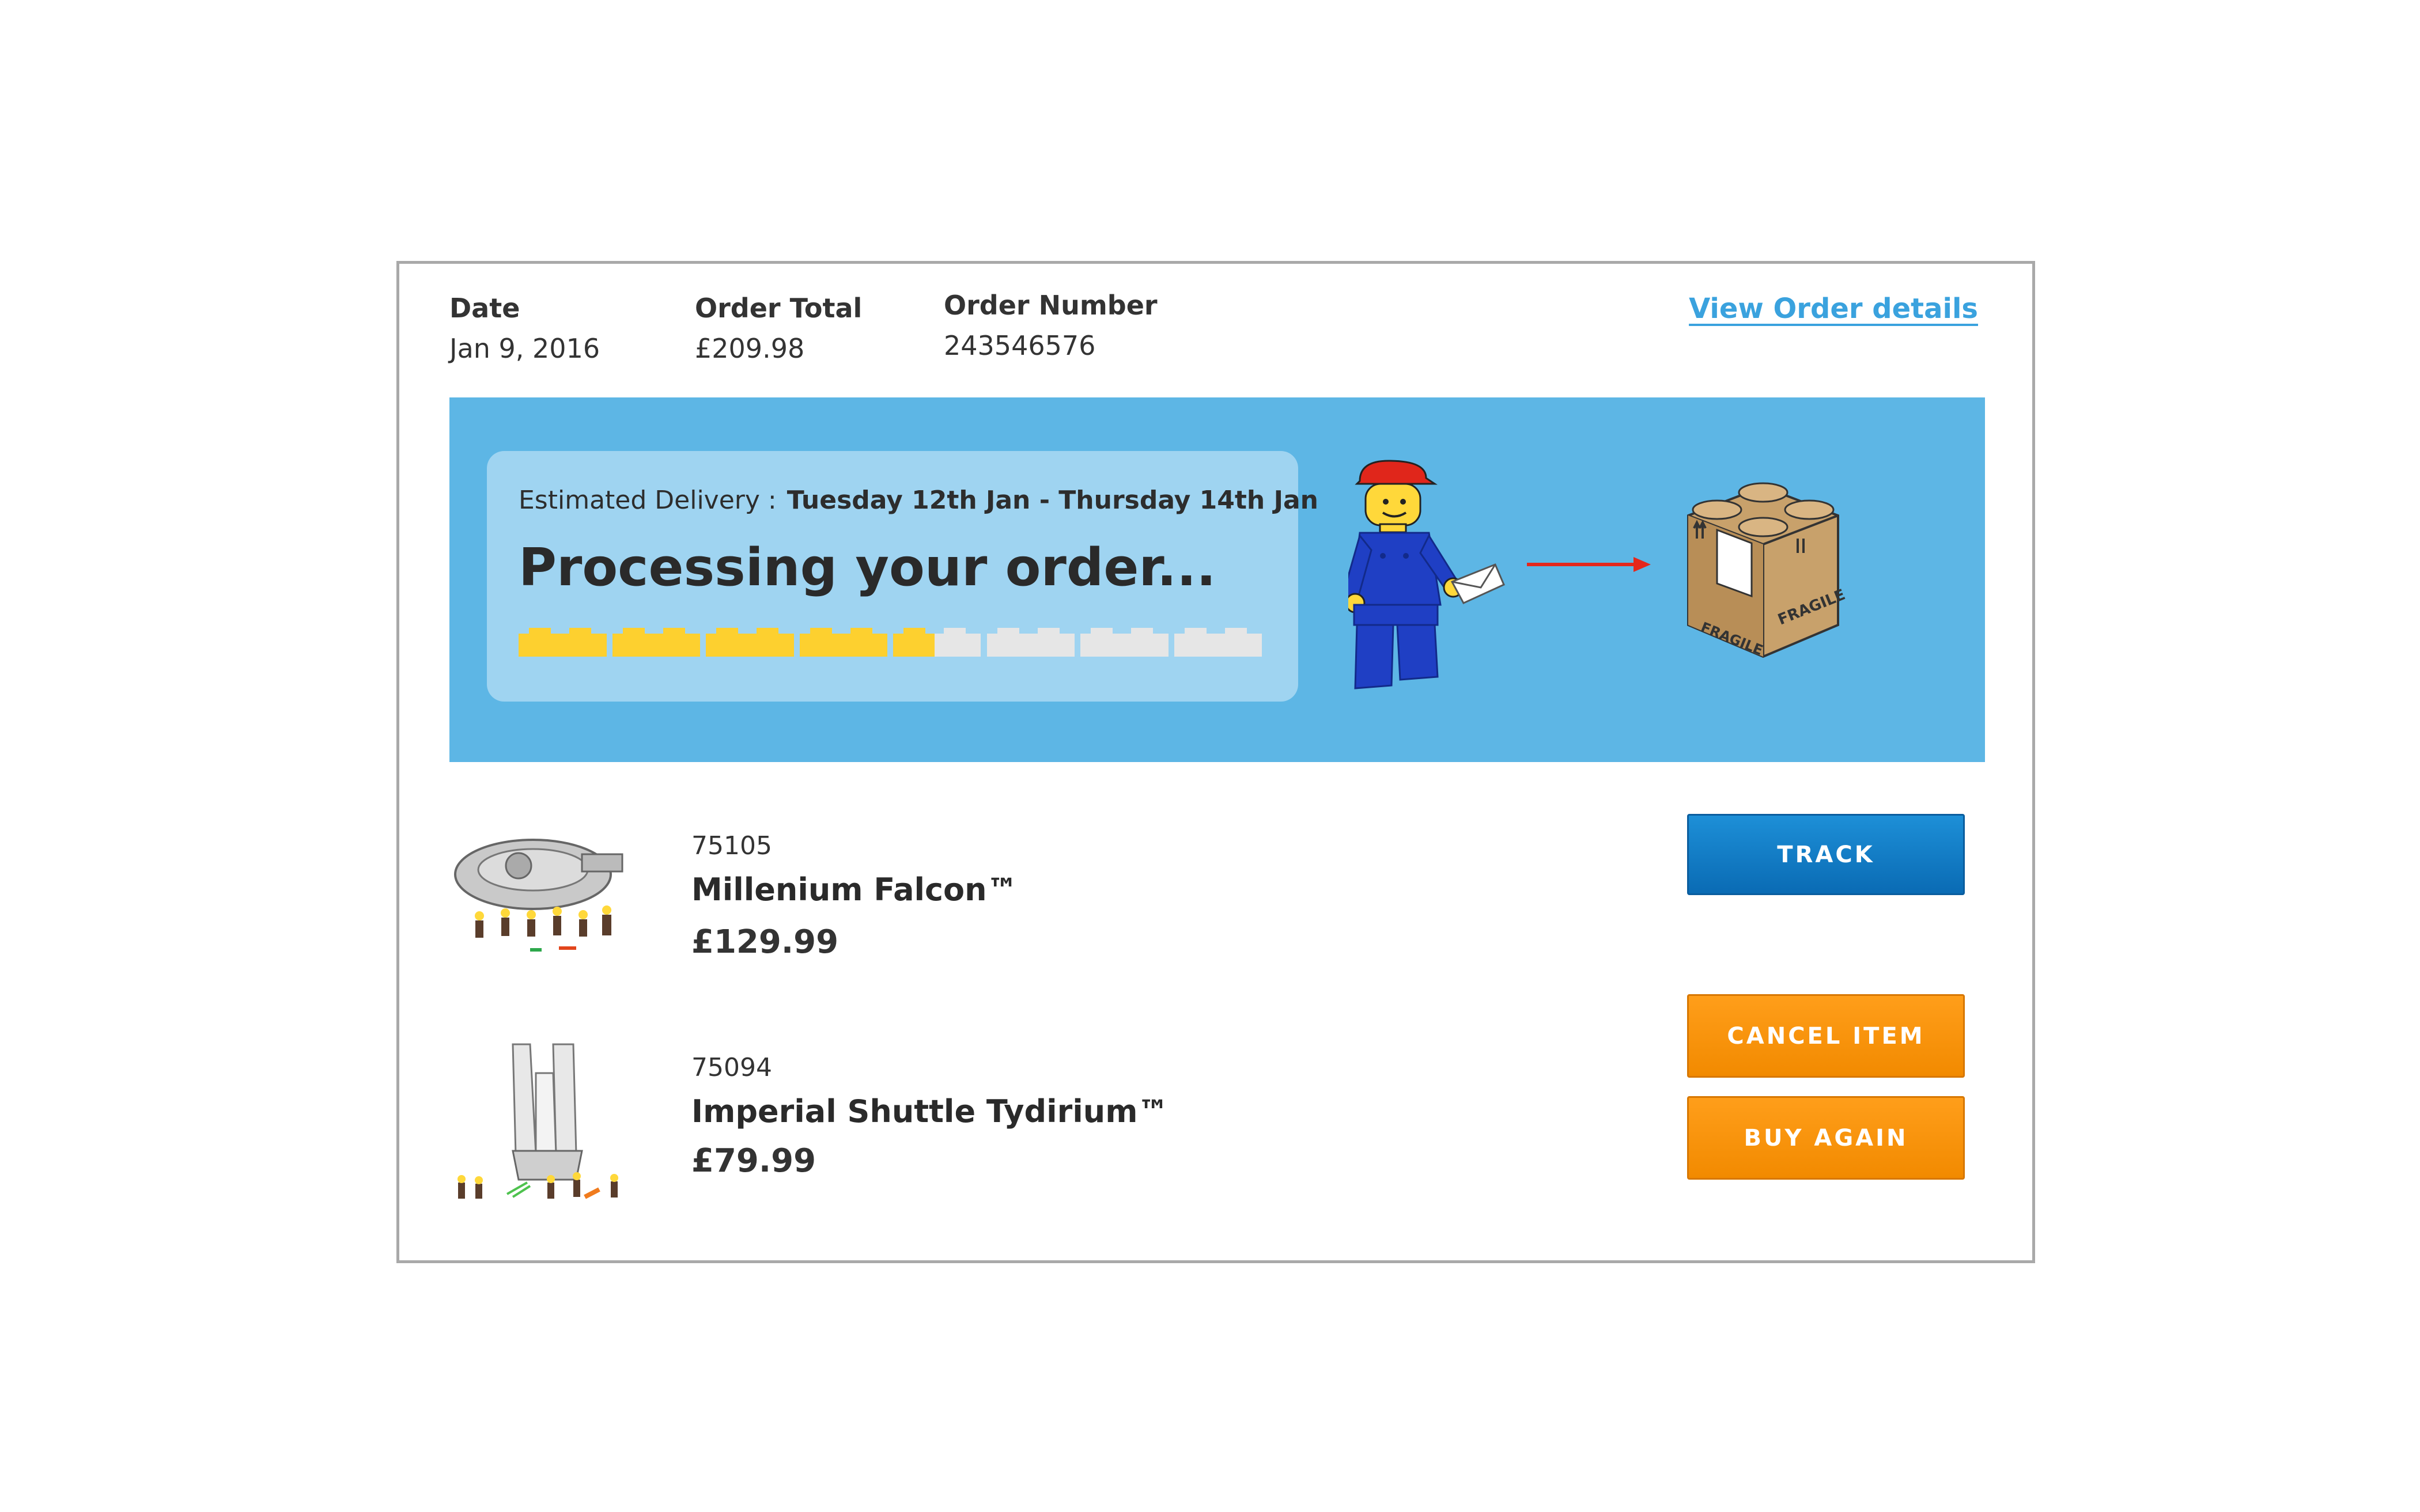  What do you see at coordinates (750, 348) in the screenshot?
I see `order-total-value: £209.98` at bounding box center [750, 348].